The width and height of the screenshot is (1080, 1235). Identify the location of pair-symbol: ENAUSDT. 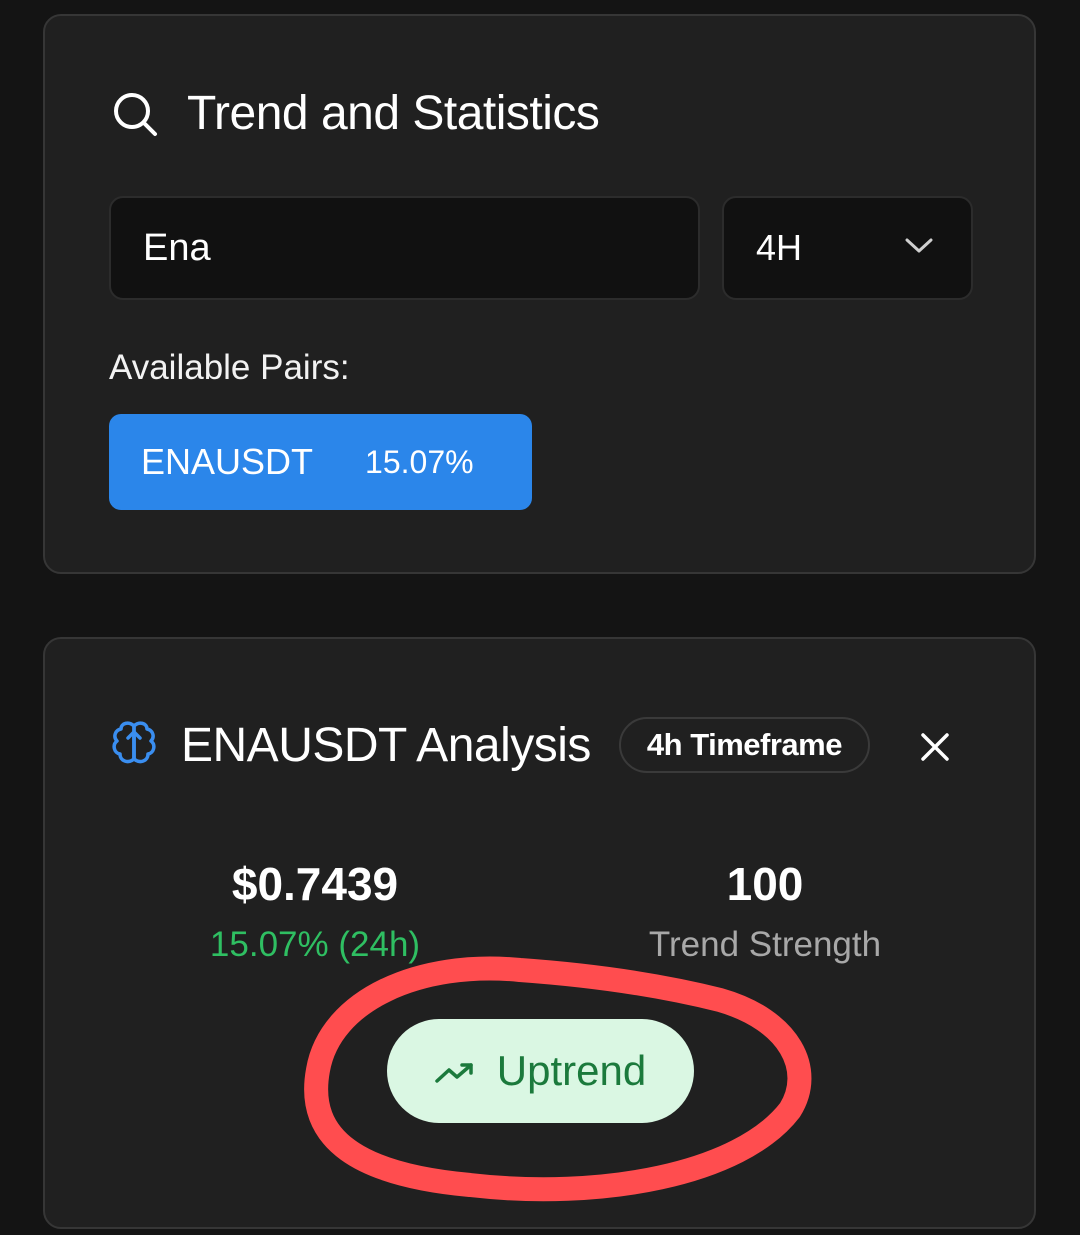
(227, 461).